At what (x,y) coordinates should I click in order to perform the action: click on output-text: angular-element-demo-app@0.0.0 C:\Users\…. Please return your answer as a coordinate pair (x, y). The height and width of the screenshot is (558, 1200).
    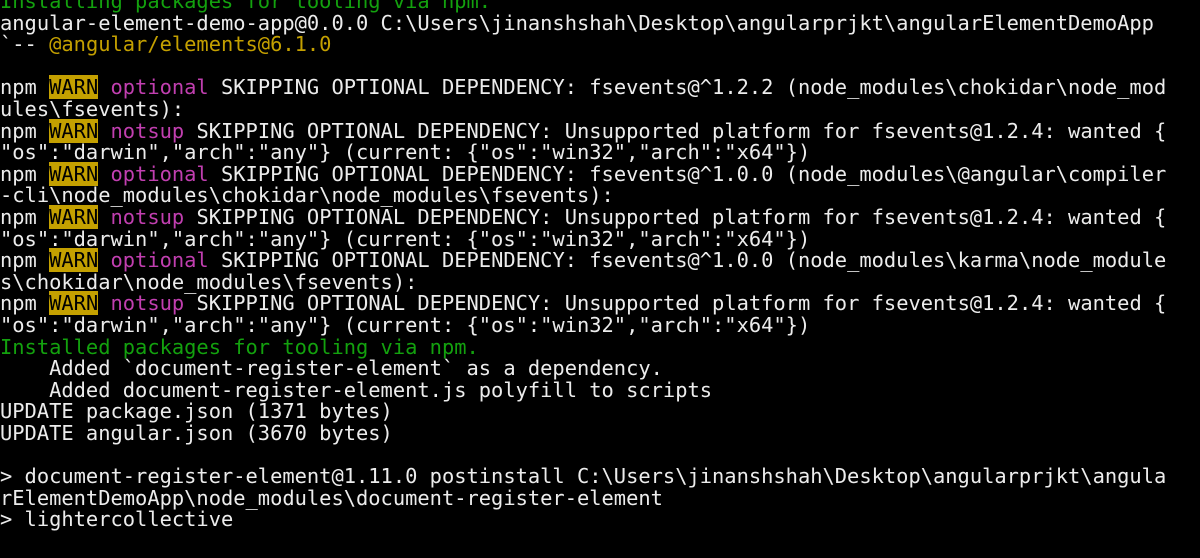
    Looking at the image, I should click on (577, 22).